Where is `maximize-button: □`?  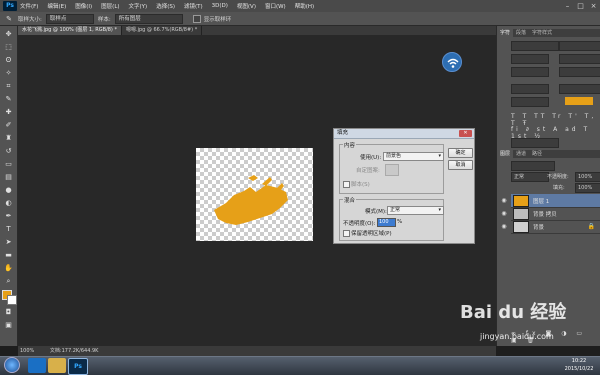
maximize-button: □ is located at coordinates (580, 6).